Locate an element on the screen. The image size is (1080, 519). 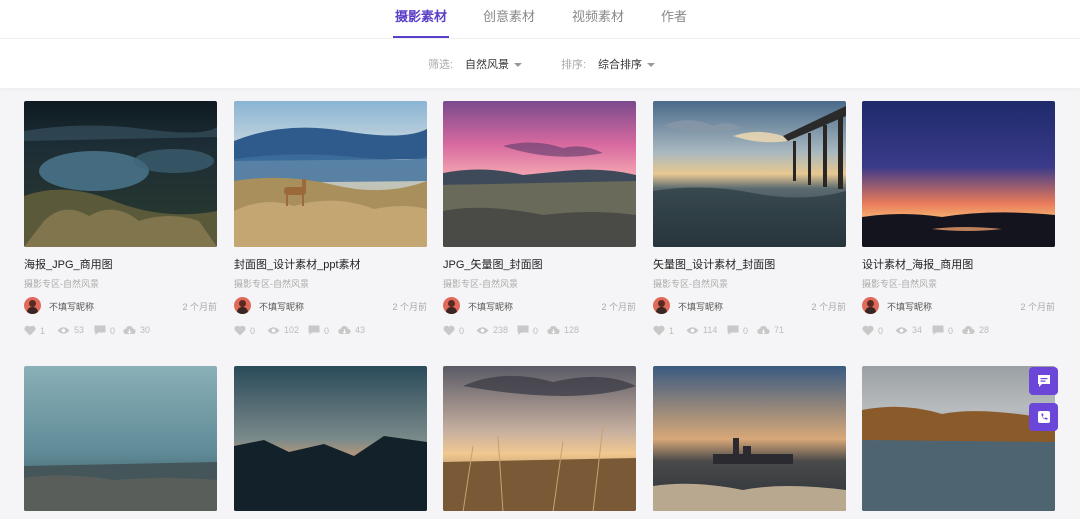
sort-dropdown: 综合排序 is located at coordinates (626, 64).